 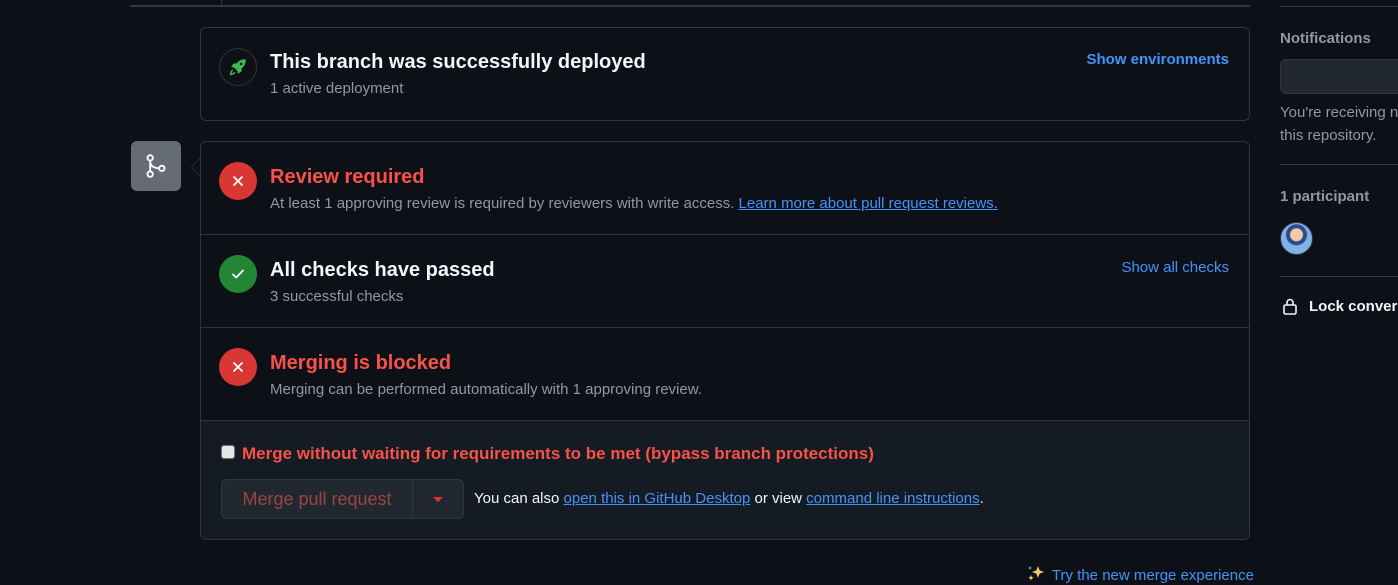 What do you see at coordinates (347, 177) in the screenshot?
I see `review-required-title: Review required` at bounding box center [347, 177].